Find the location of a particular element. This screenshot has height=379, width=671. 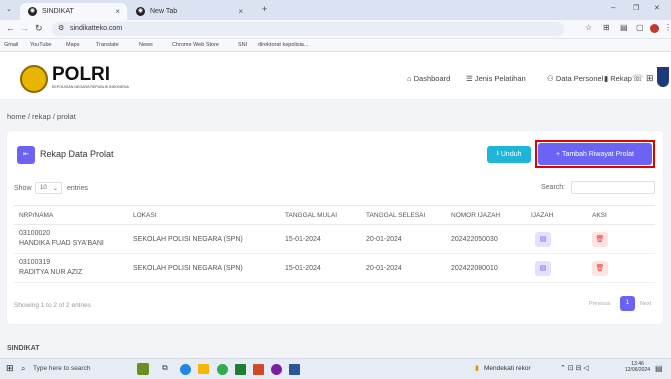

tab-label: New Tab is located at coordinates (164, 11).